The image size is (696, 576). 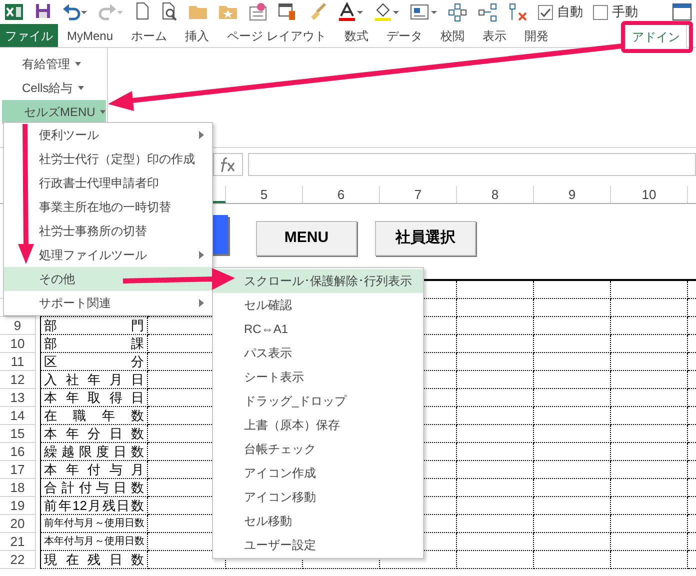 I want to click on table-cell: 在職年数, so click(x=94, y=416).